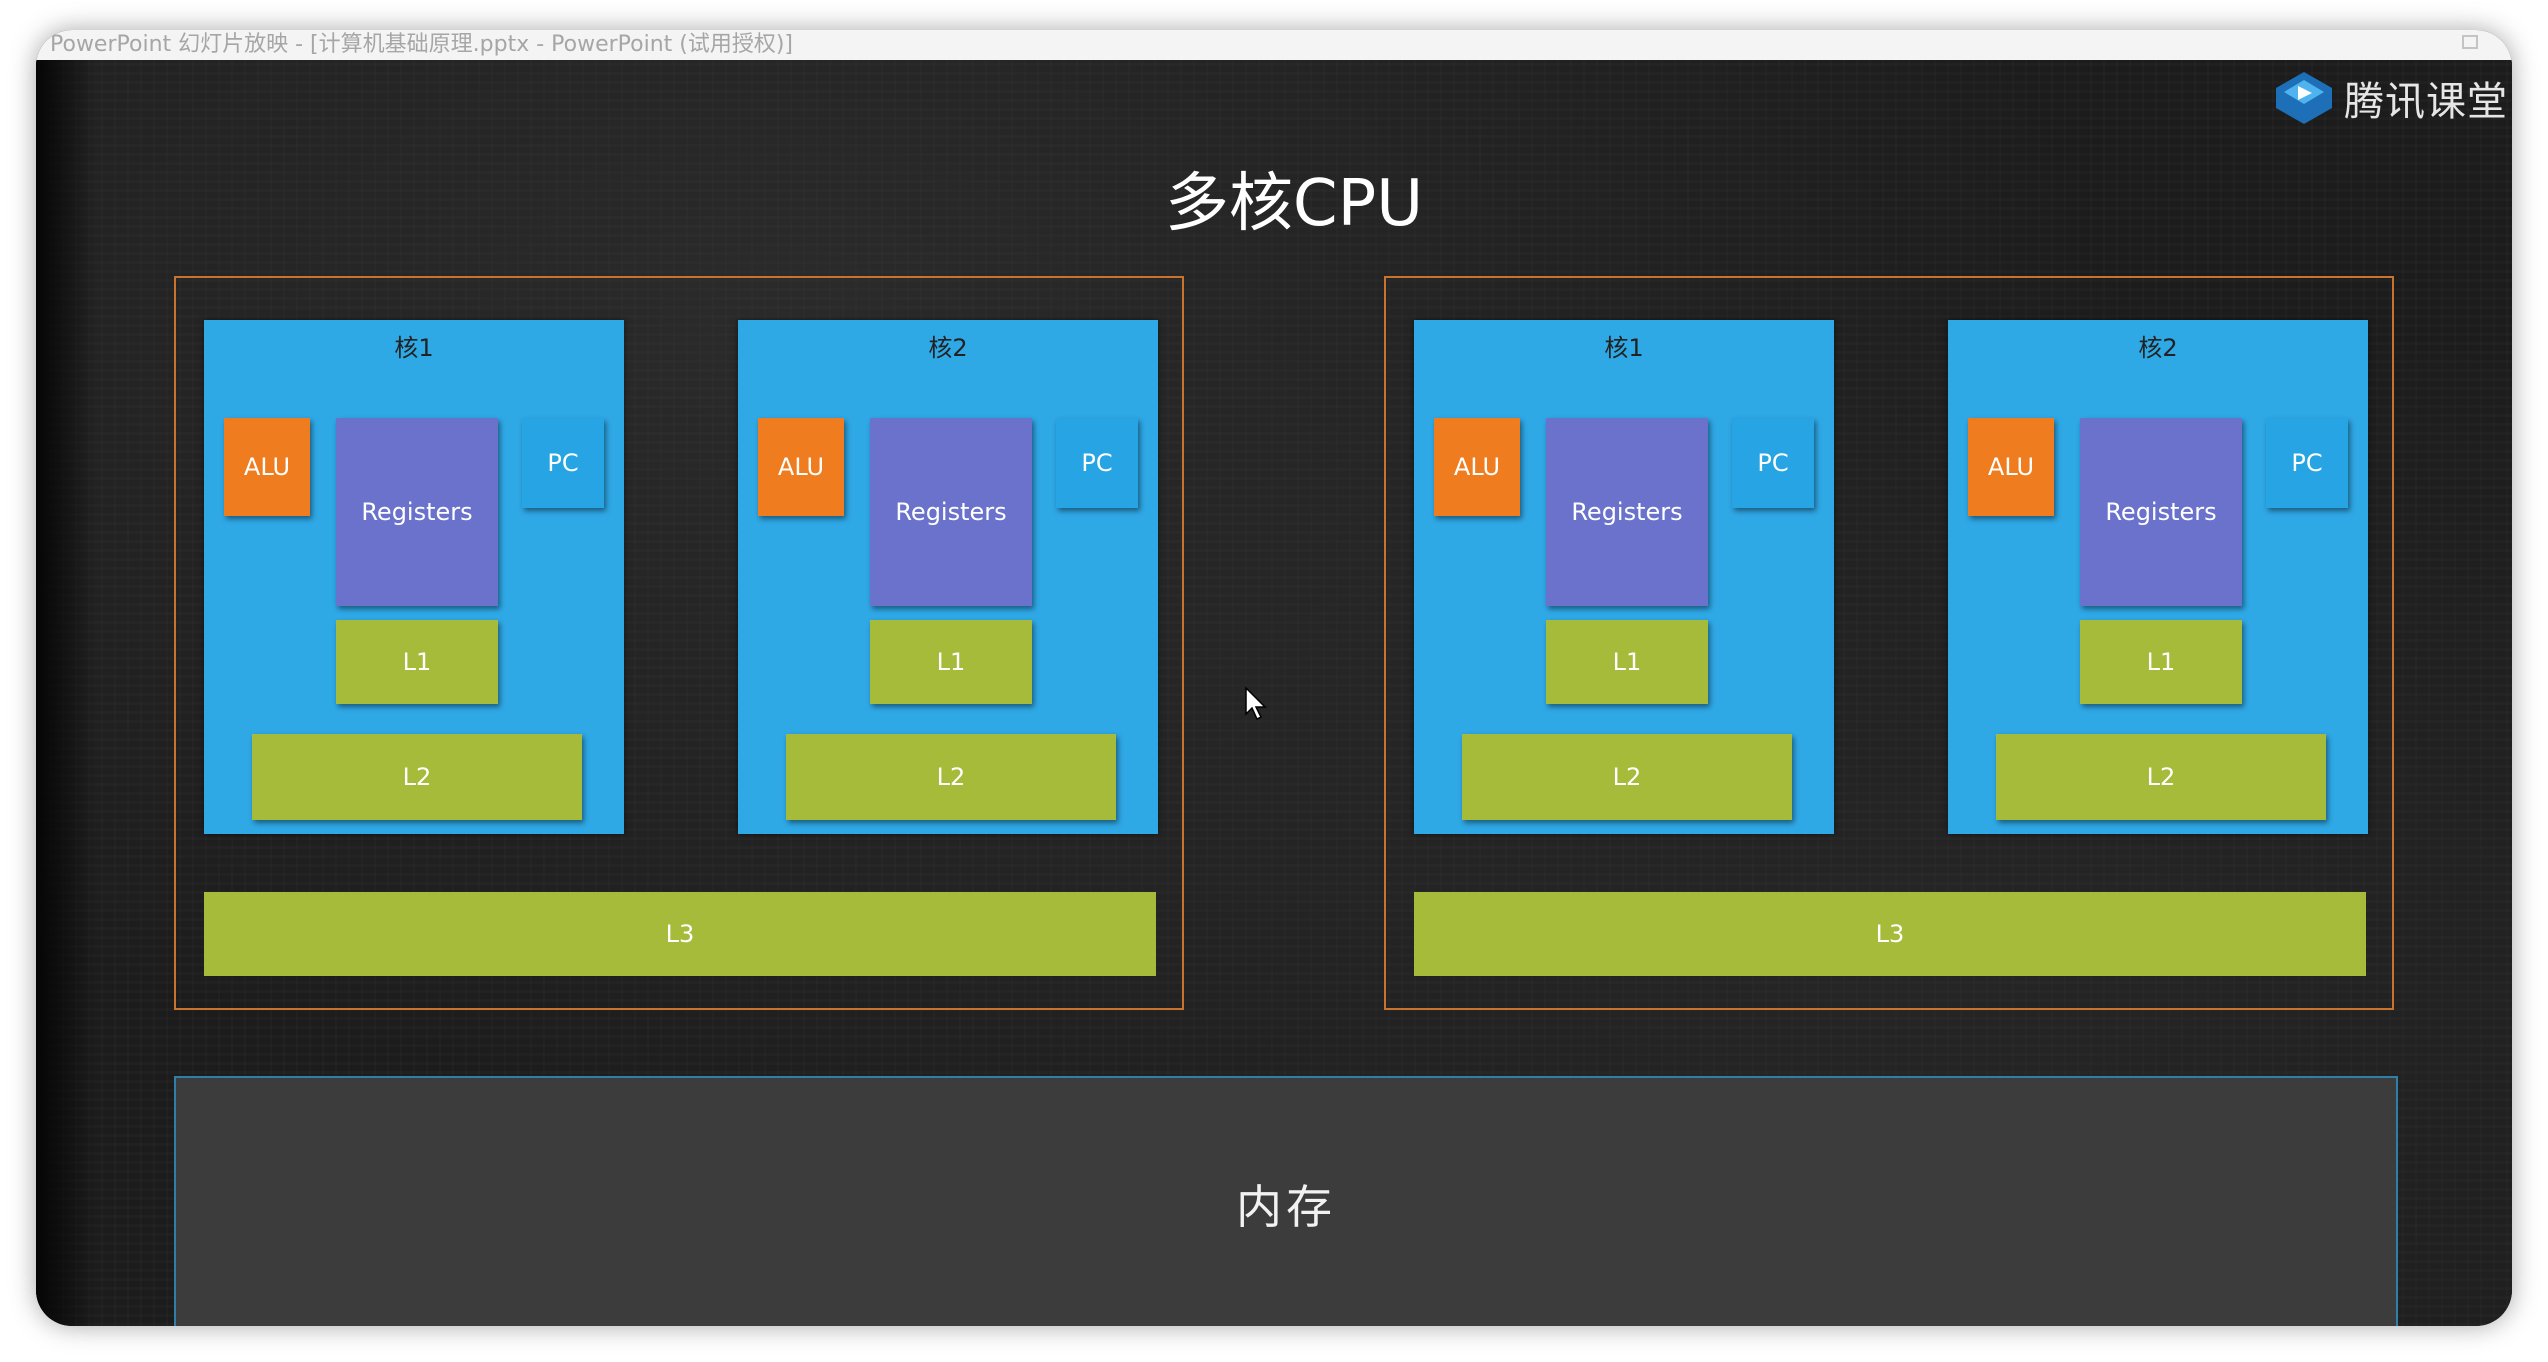 The width and height of the screenshot is (2548, 1362). What do you see at coordinates (1256, 703) in the screenshot?
I see `mouse-pointer-icon` at bounding box center [1256, 703].